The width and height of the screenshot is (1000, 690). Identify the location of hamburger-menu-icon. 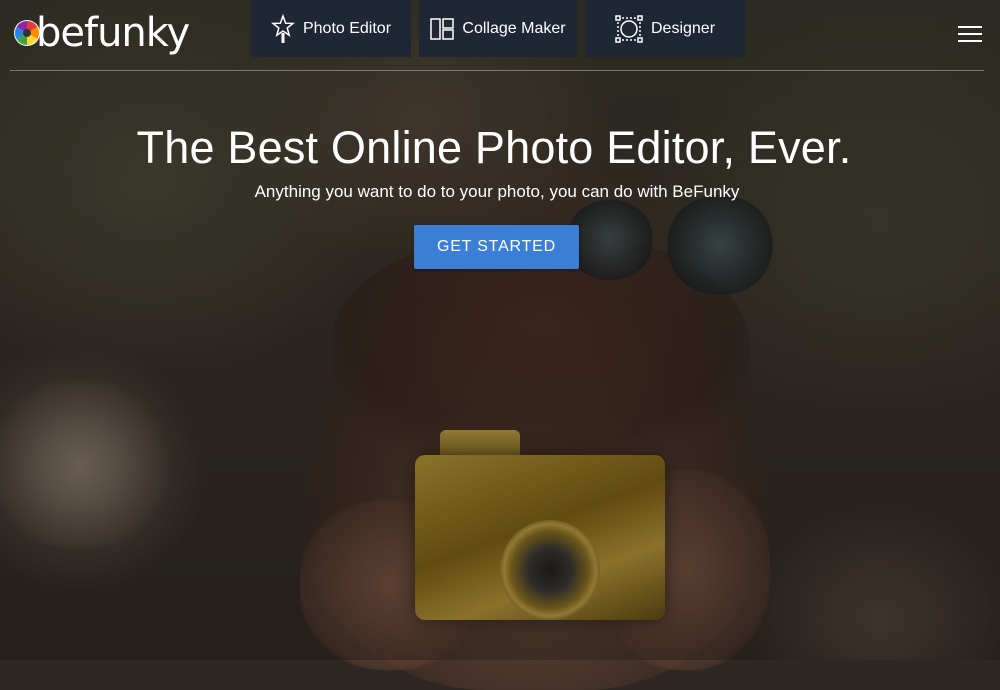
(970, 34).